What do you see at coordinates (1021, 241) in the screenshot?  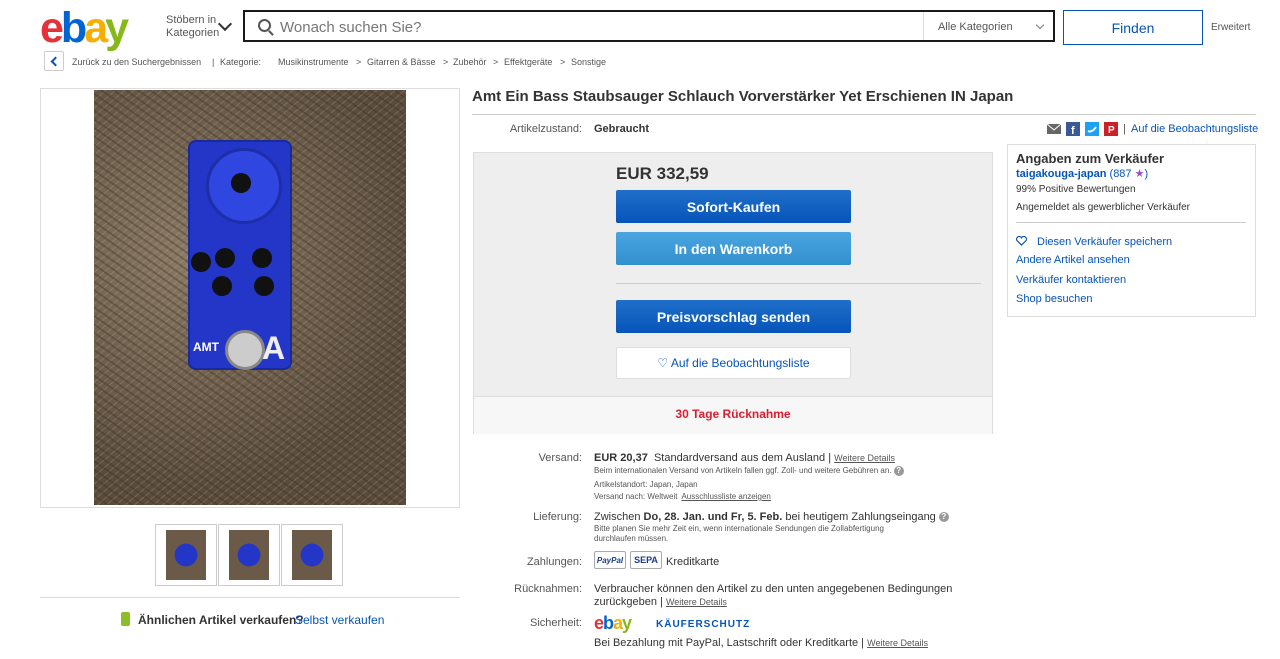 I see `heart-icon` at bounding box center [1021, 241].